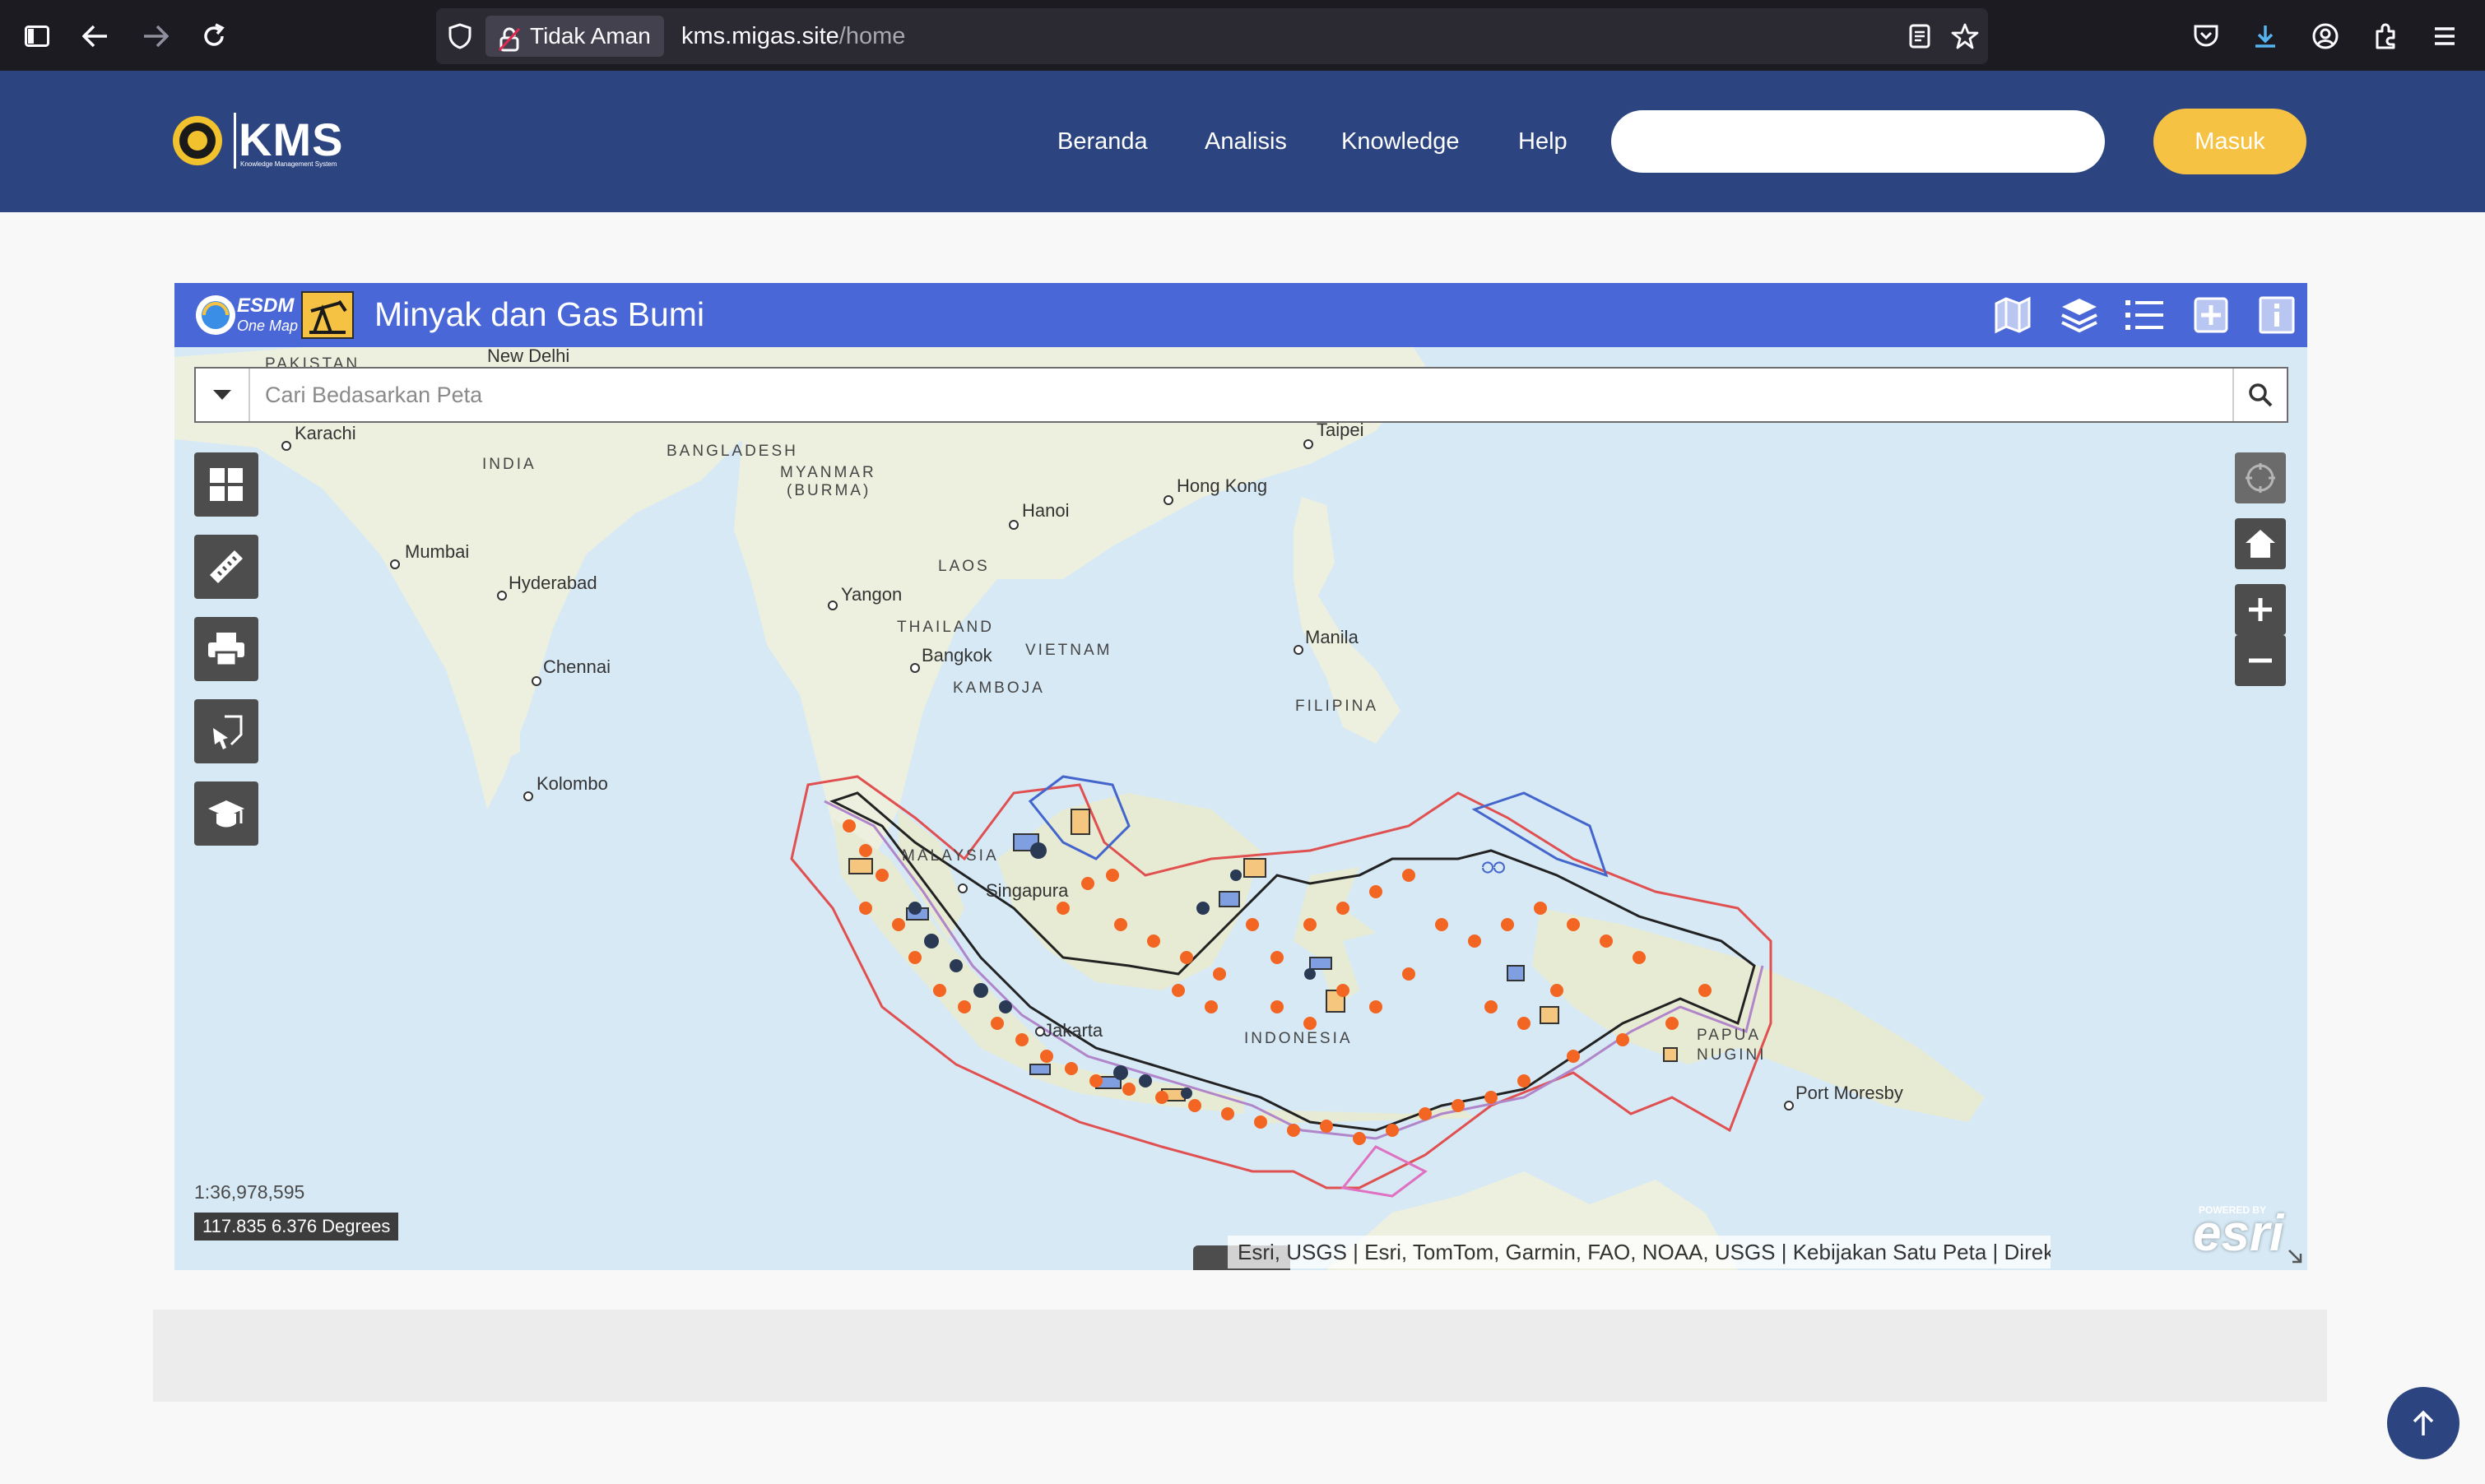 The height and width of the screenshot is (1484, 2485). Describe the element at coordinates (1068, 650) in the screenshot. I see `label-vietnam: VIETNAM` at that location.